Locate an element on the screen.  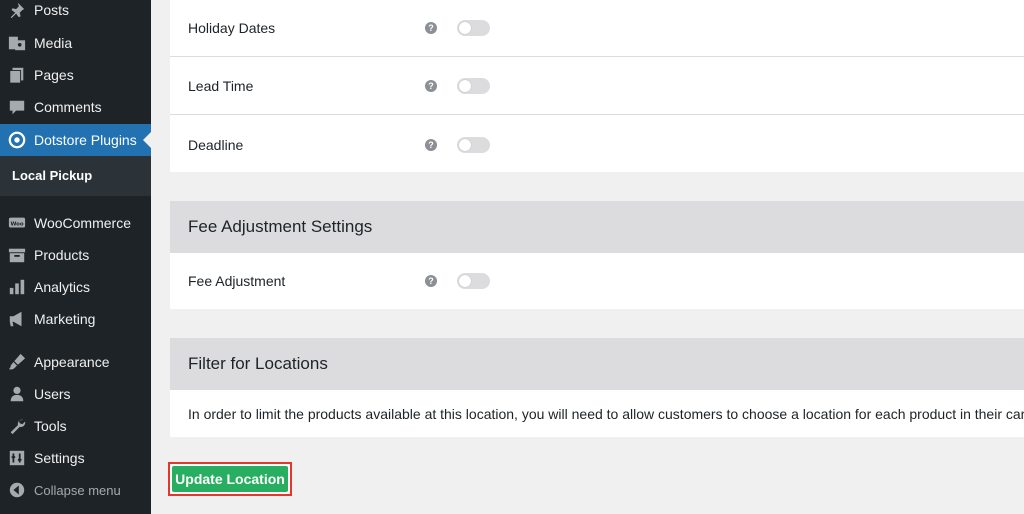
setting-label: Holiday Dates is located at coordinates (232, 28).